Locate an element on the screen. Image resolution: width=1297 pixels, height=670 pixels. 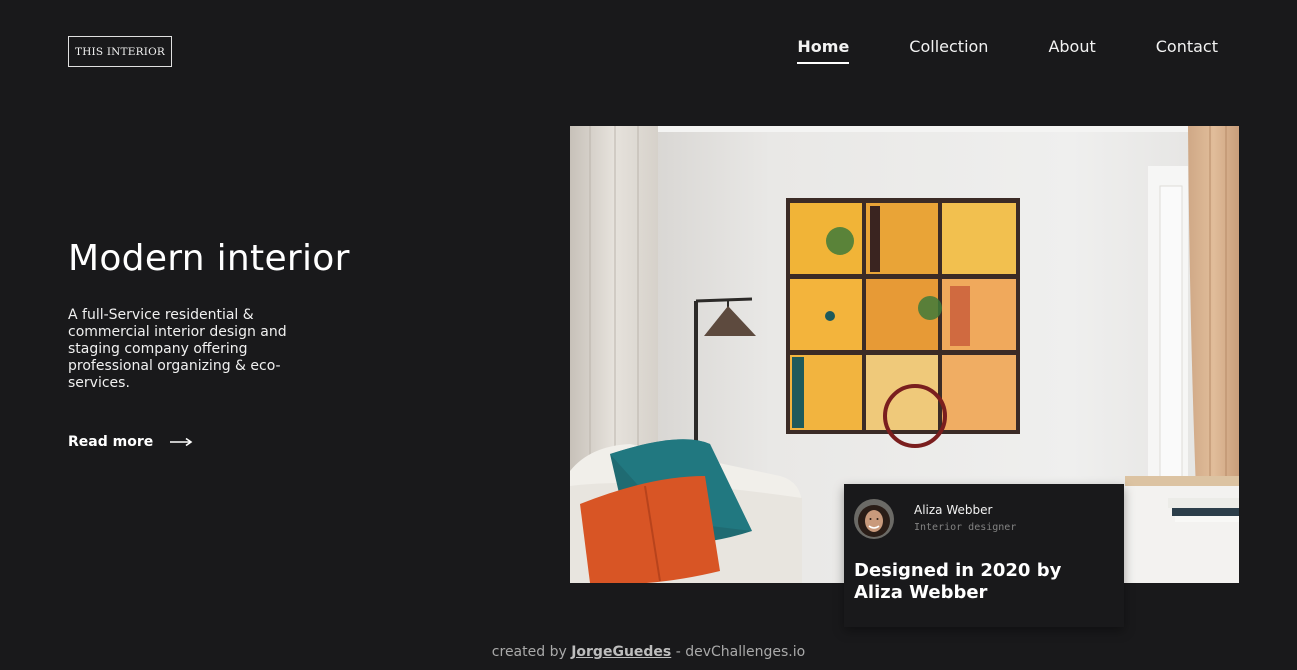
read-more-label: Read more is located at coordinates (111, 442).